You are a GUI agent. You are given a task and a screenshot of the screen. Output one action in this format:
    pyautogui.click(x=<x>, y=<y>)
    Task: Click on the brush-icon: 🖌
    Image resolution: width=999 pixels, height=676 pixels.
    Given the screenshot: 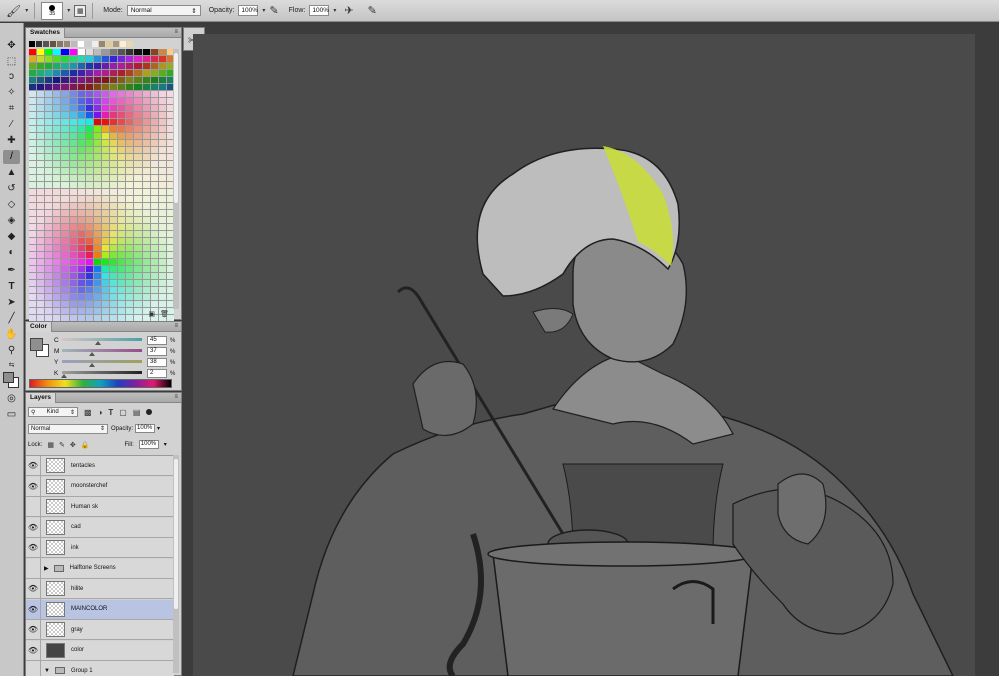 What is the action you would take?
    pyautogui.click(x=13, y=11)
    